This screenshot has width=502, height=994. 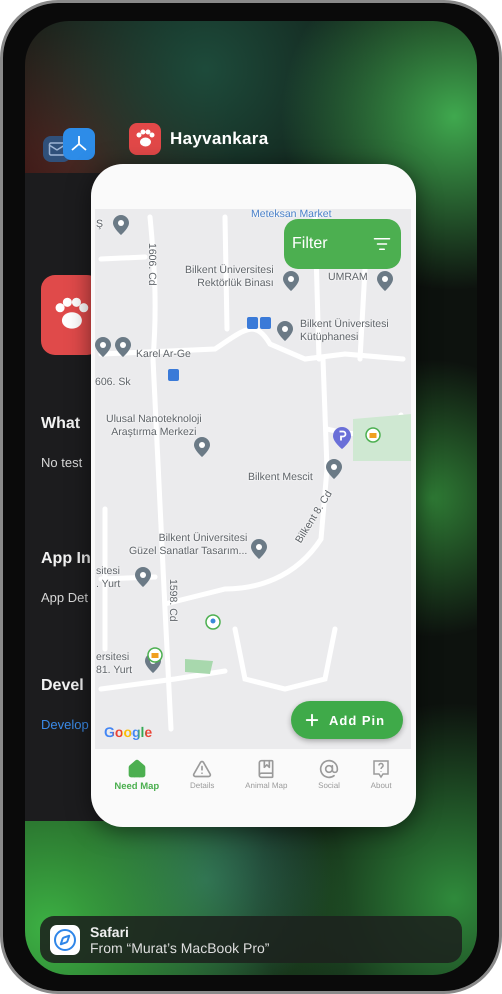 What do you see at coordinates (342, 438) in the screenshot?
I see `parking-marker-icon` at bounding box center [342, 438].